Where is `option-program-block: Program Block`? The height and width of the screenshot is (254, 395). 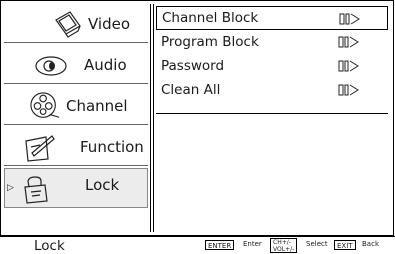 option-program-block: Program Block is located at coordinates (272, 42).